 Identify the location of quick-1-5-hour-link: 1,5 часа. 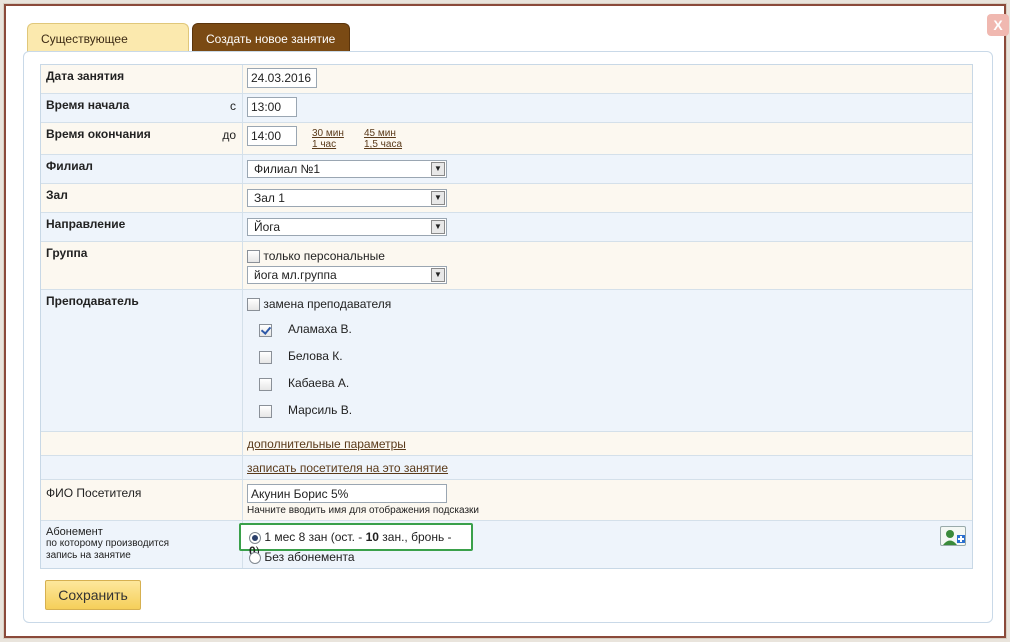
(383, 144).